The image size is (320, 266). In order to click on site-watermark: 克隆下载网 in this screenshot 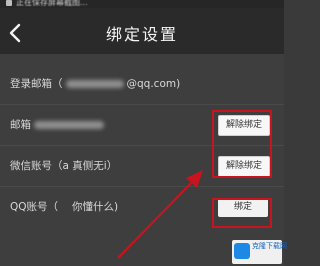, I will do `click(259, 252)`.